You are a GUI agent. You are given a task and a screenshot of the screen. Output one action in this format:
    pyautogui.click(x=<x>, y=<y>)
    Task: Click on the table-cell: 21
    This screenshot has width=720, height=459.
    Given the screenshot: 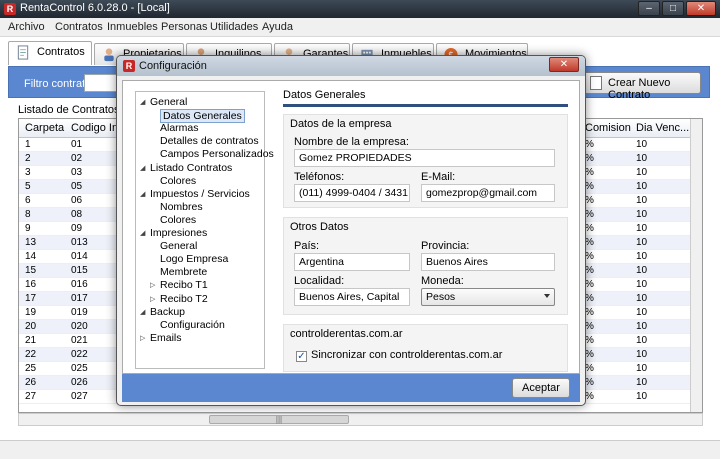 What is the action you would take?
    pyautogui.click(x=31, y=340)
    